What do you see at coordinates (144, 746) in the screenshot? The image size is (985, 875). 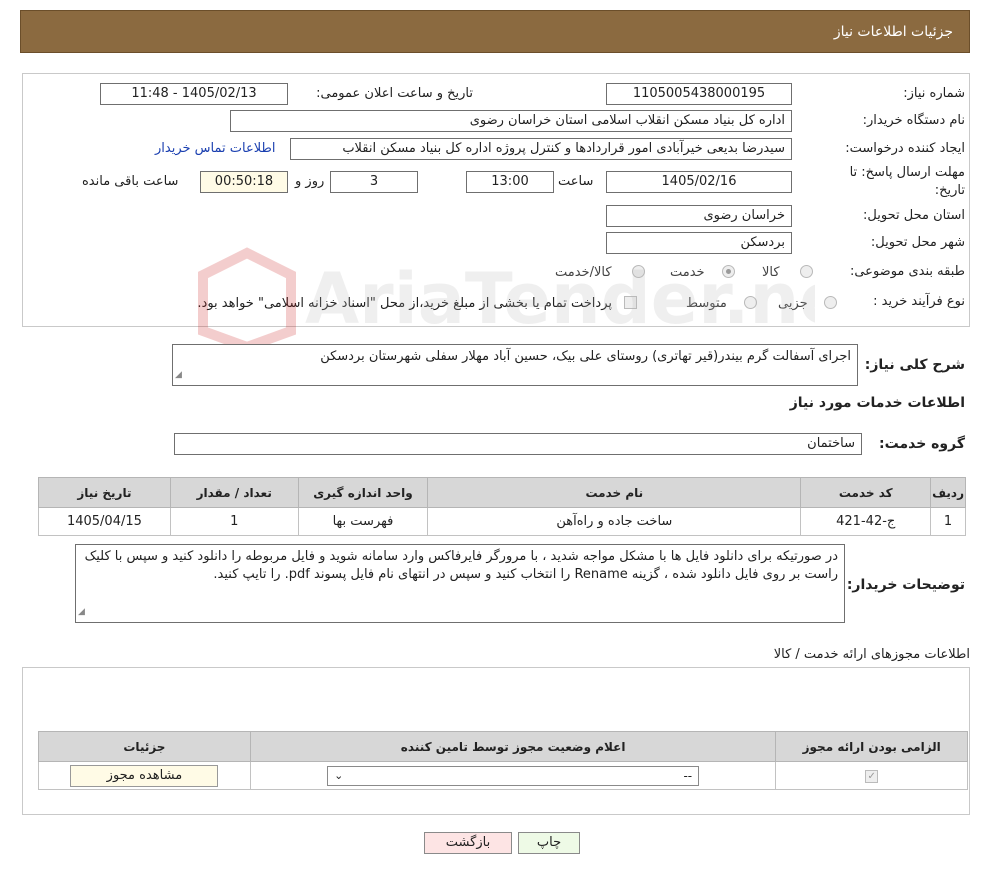 I see `col-permit-details: جزئیات` at bounding box center [144, 746].